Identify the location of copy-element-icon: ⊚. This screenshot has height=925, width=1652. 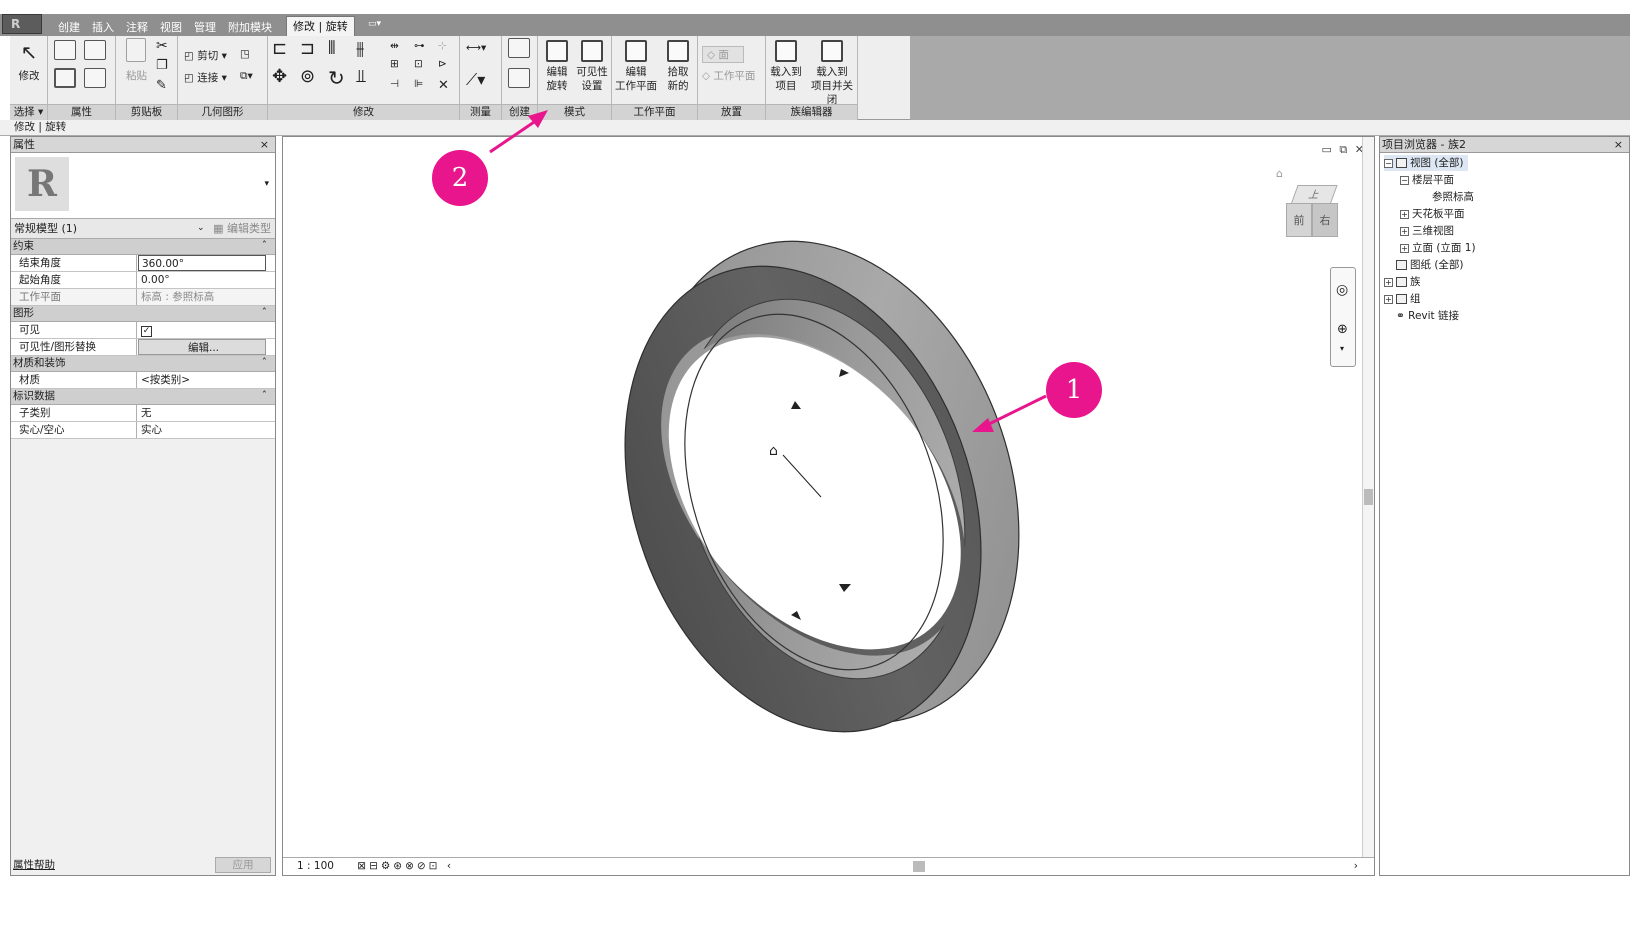
(307, 76).